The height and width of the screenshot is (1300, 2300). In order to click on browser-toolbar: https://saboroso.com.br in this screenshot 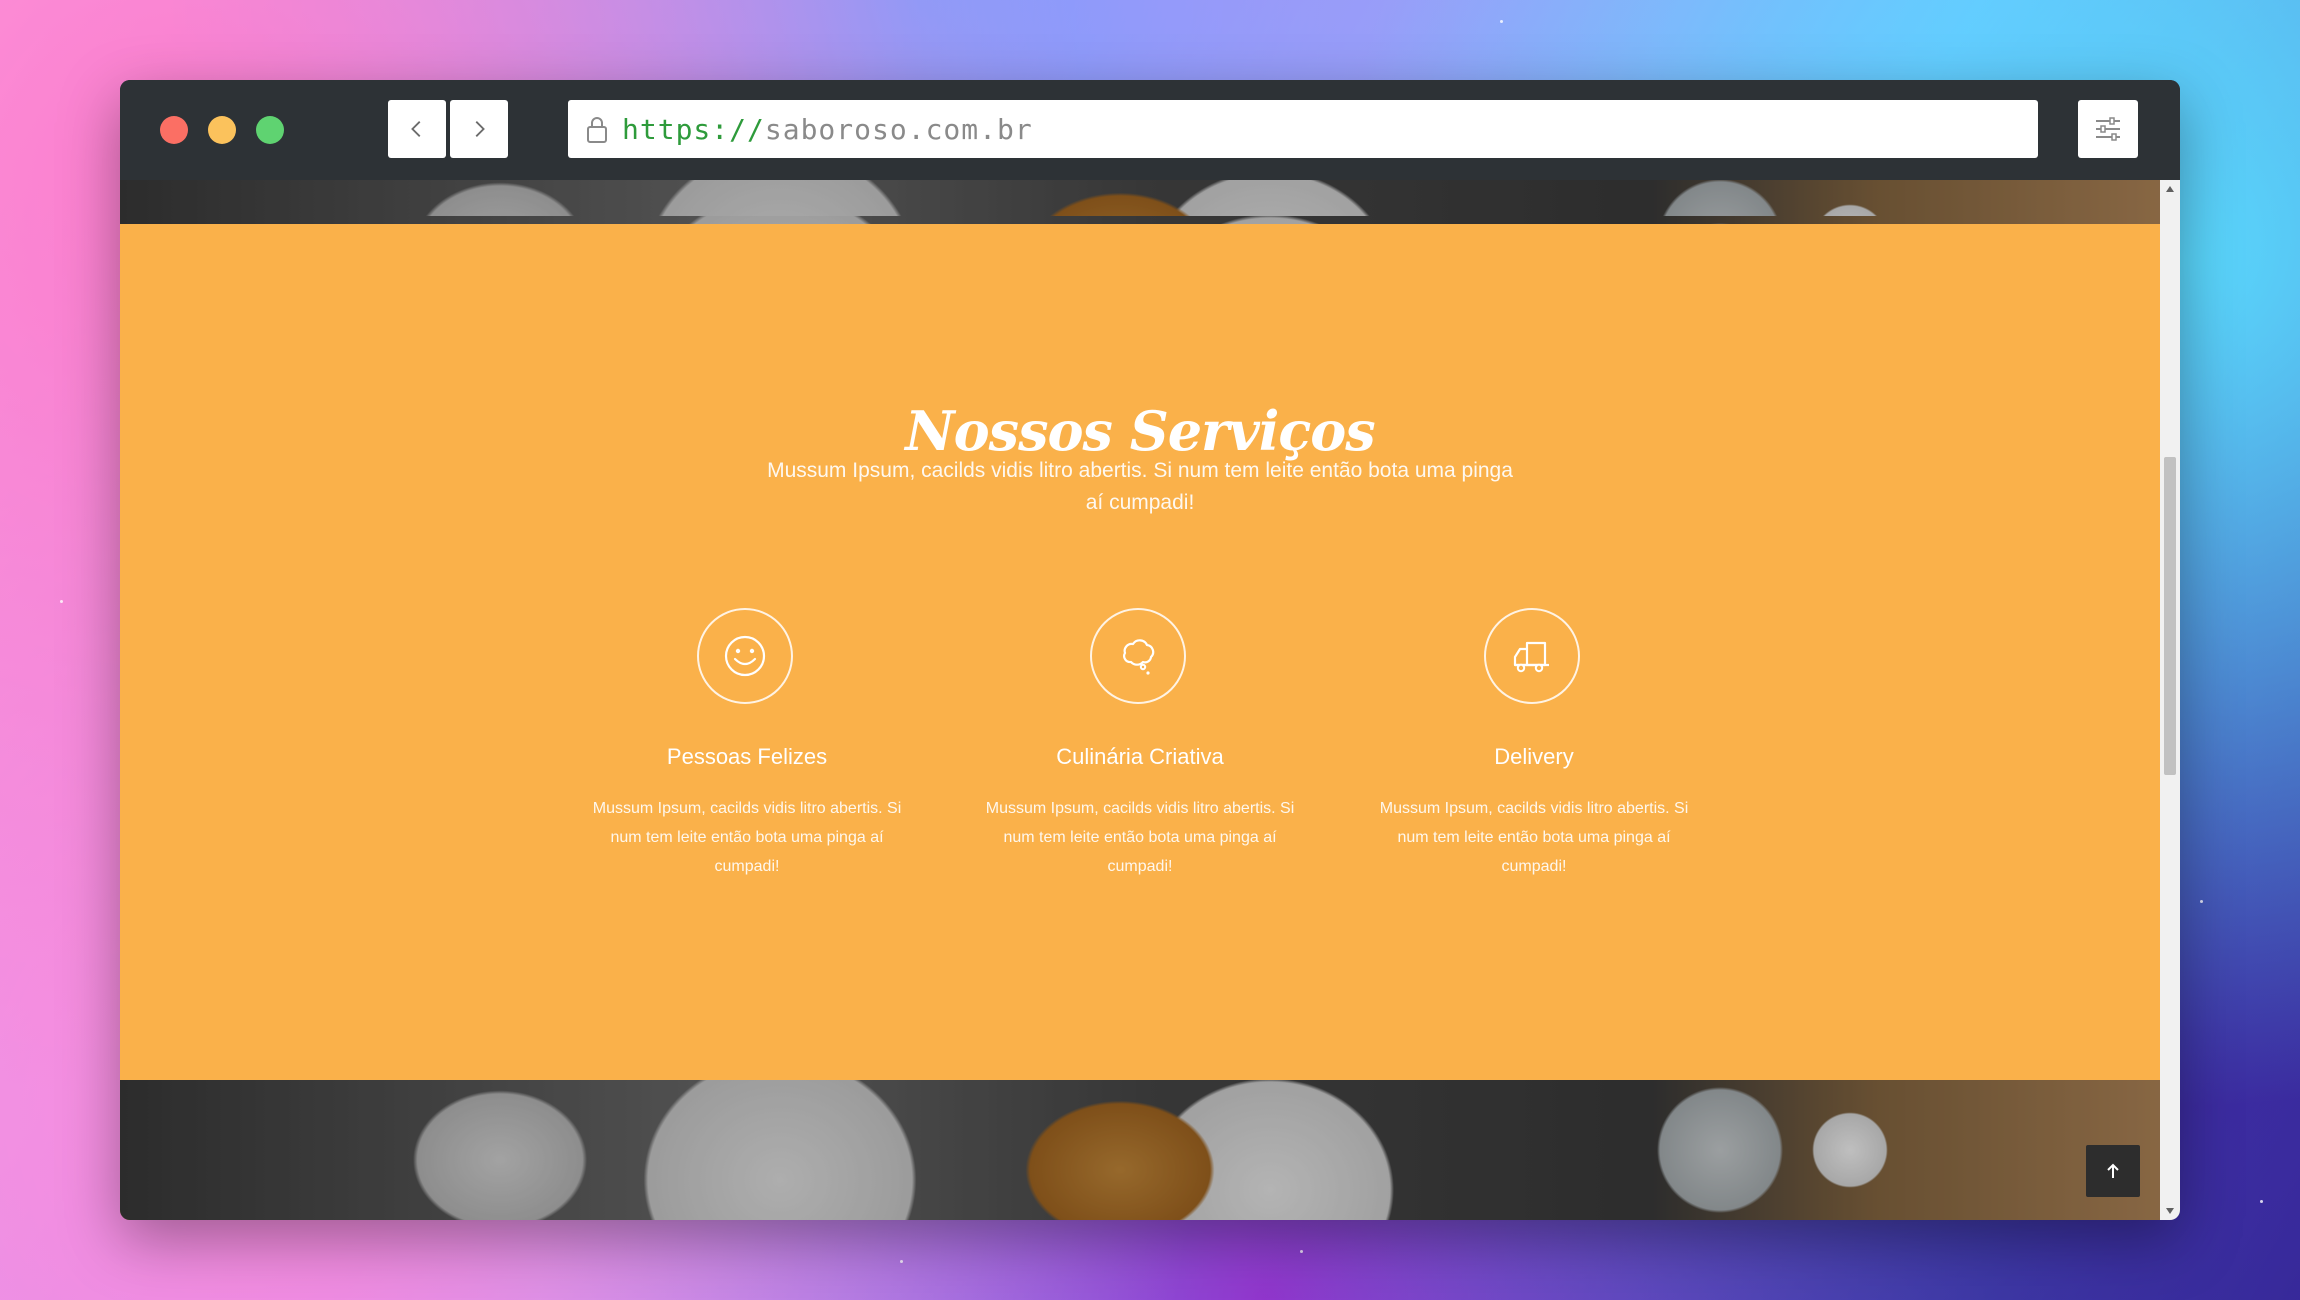, I will do `click(1150, 130)`.